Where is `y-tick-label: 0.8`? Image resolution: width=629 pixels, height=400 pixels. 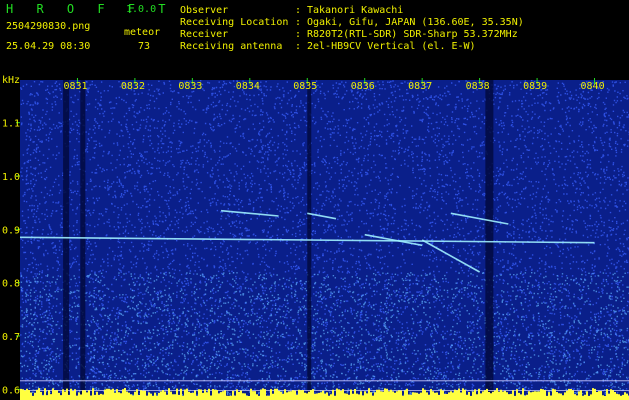 y-tick-label: 0.8 is located at coordinates (11, 284).